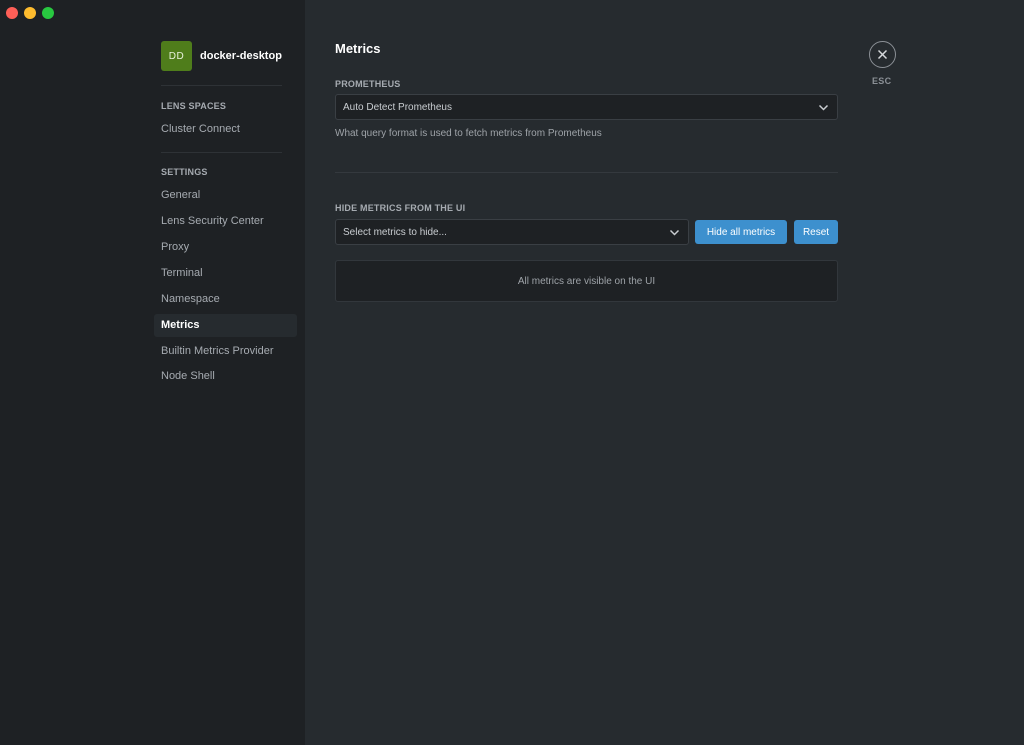 This screenshot has height=745, width=1024. I want to click on close-icon, so click(882, 54).